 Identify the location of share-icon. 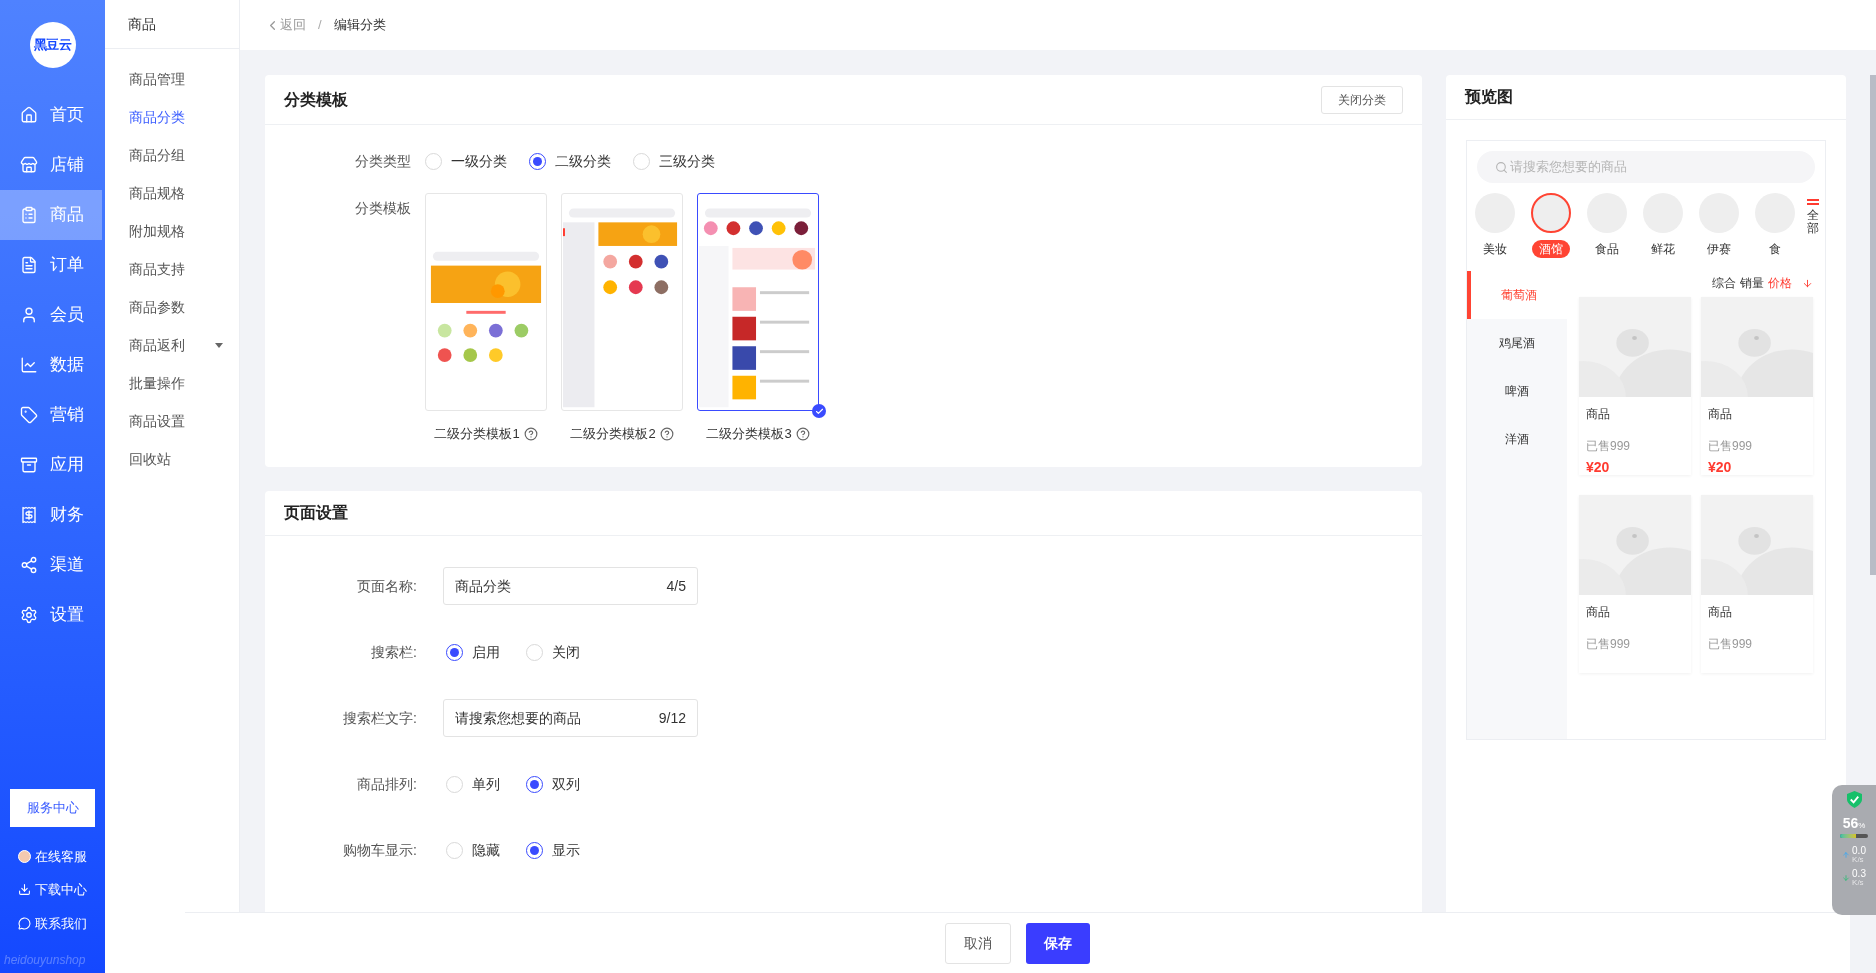
(29, 565).